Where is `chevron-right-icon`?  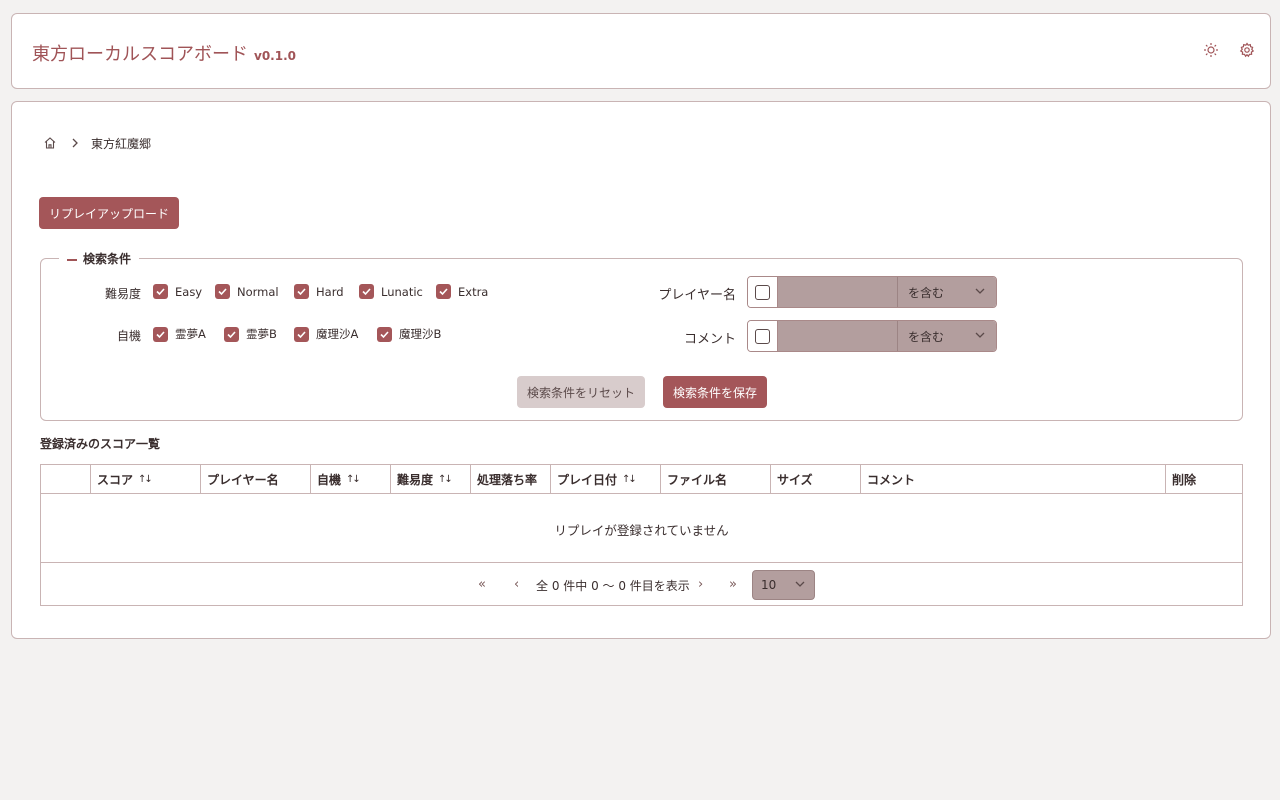
chevron-right-icon is located at coordinates (75, 143).